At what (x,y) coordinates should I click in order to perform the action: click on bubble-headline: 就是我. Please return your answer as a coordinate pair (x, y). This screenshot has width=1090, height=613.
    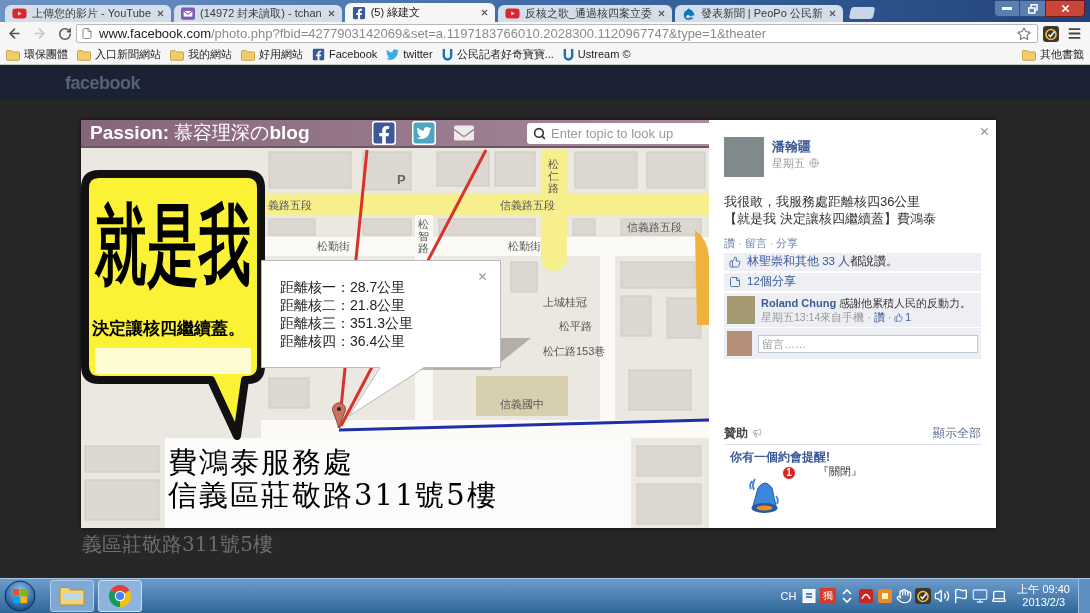
    Looking at the image, I should click on (173, 244).